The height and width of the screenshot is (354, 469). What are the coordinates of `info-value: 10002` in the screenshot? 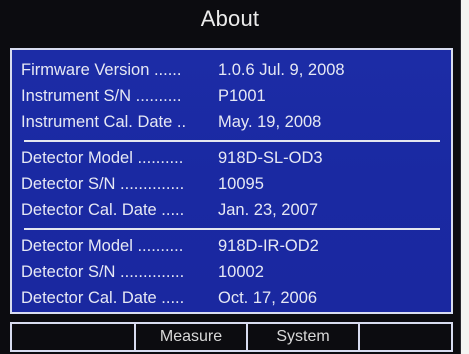 It's located at (241, 272).